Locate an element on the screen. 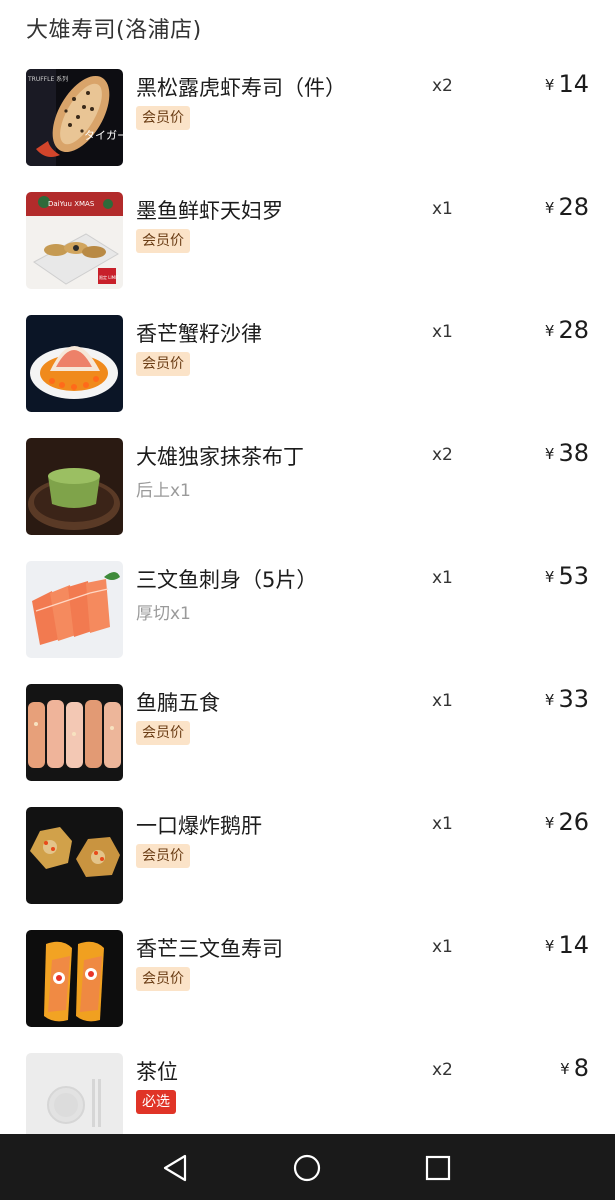 This screenshot has width=615, height=1200. foie-gras-bites-image is located at coordinates (74, 855).